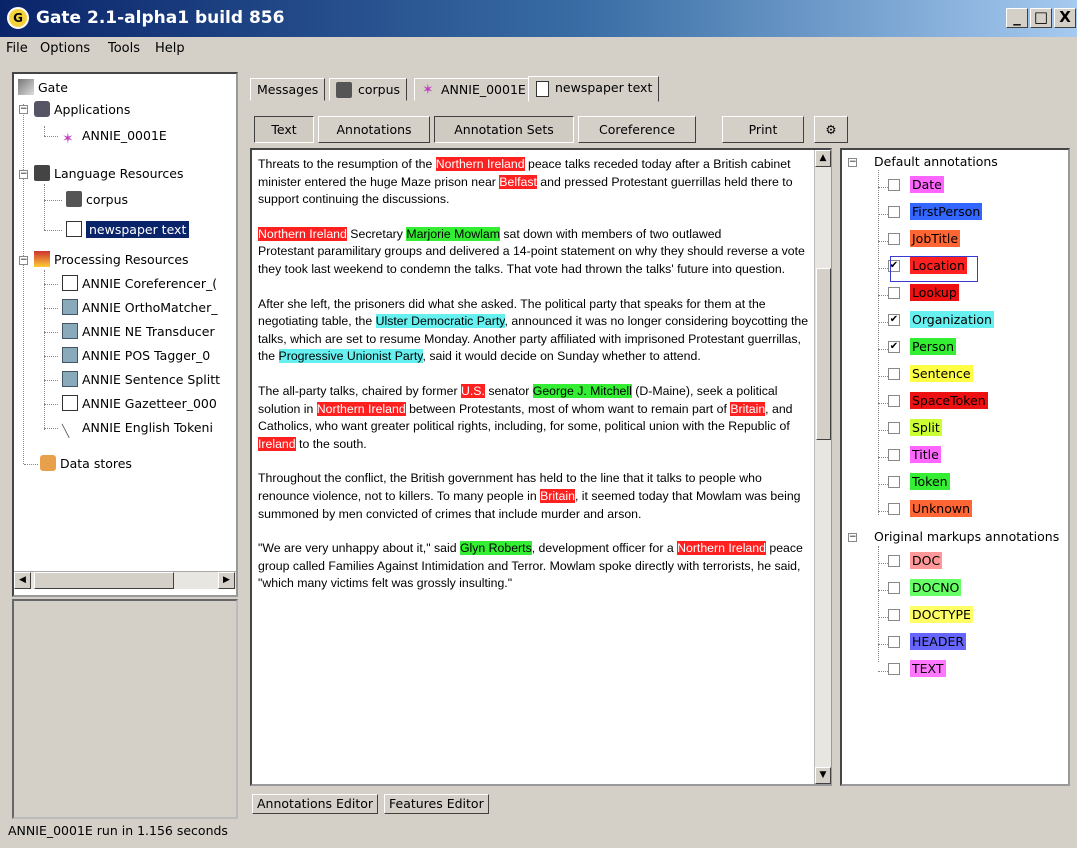 The width and height of the screenshot is (1077, 848). I want to click on organization-annotation: Progressive Unionist Party, so click(350, 356).